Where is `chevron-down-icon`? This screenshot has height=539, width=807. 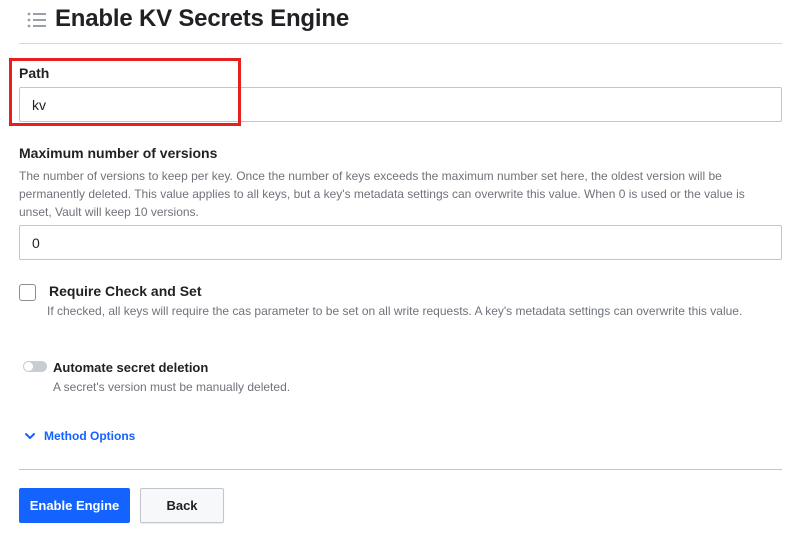
chevron-down-icon is located at coordinates (30, 436).